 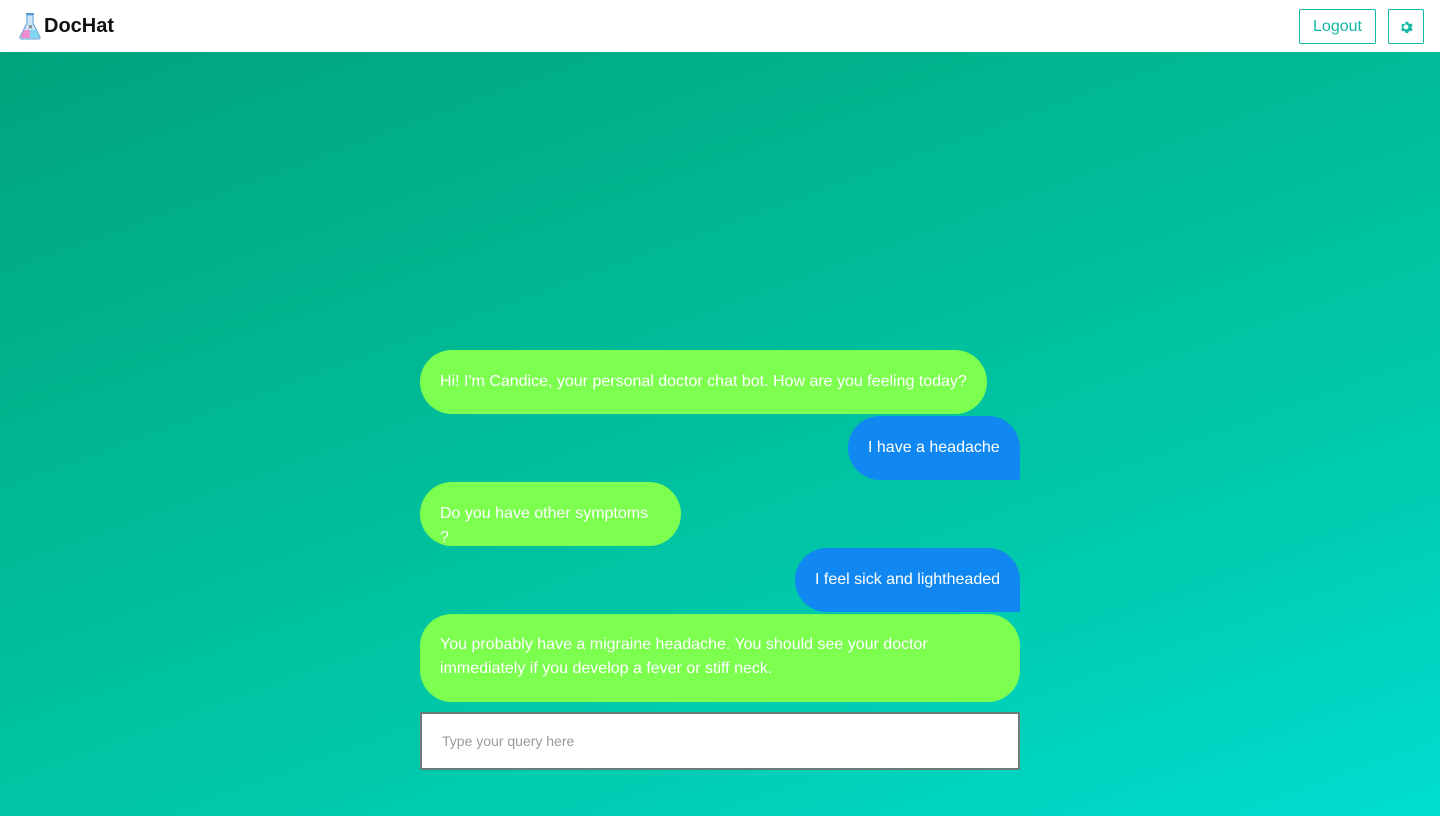 What do you see at coordinates (550, 514) in the screenshot?
I see `bot-message: Do you have other symptoms ?` at bounding box center [550, 514].